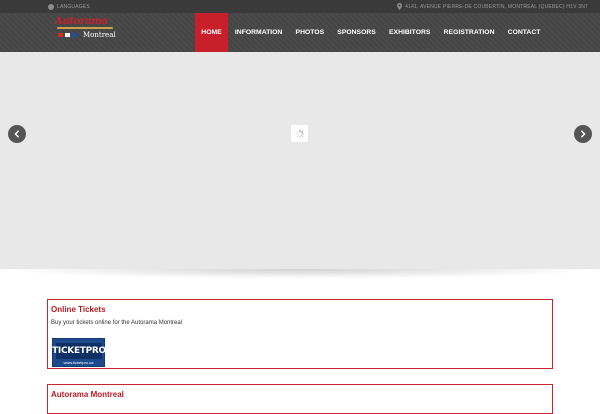 Image resolution: width=600 pixels, height=414 pixels. Describe the element at coordinates (310, 32) in the screenshot. I see `nav-item-photos: PHOTOS` at that location.